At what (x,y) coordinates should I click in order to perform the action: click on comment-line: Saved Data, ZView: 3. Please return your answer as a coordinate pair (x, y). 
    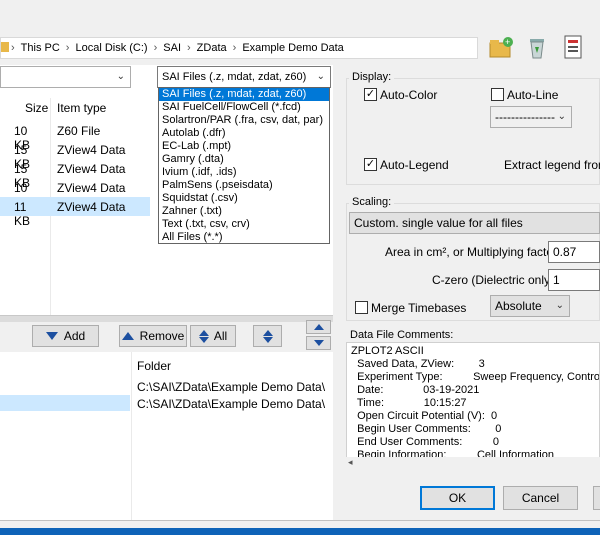
    Looking at the image, I should click on (418, 364).